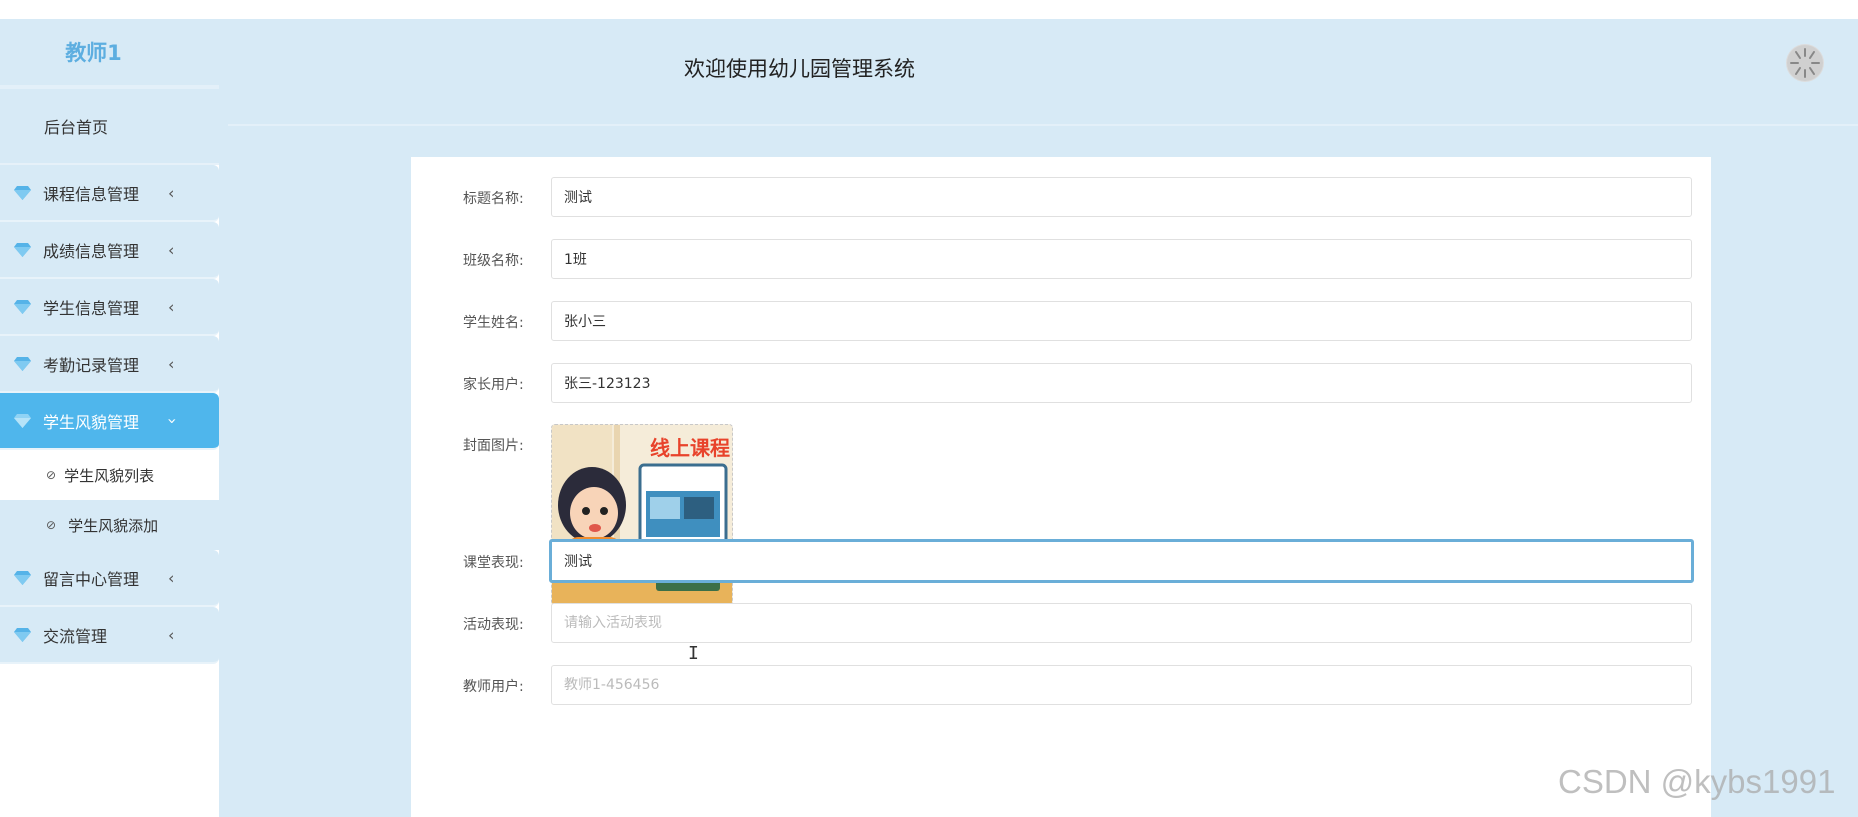 This screenshot has width=1858, height=817. What do you see at coordinates (91, 251) in the screenshot?
I see `sidebar-item-label: 成绩信息管理` at bounding box center [91, 251].